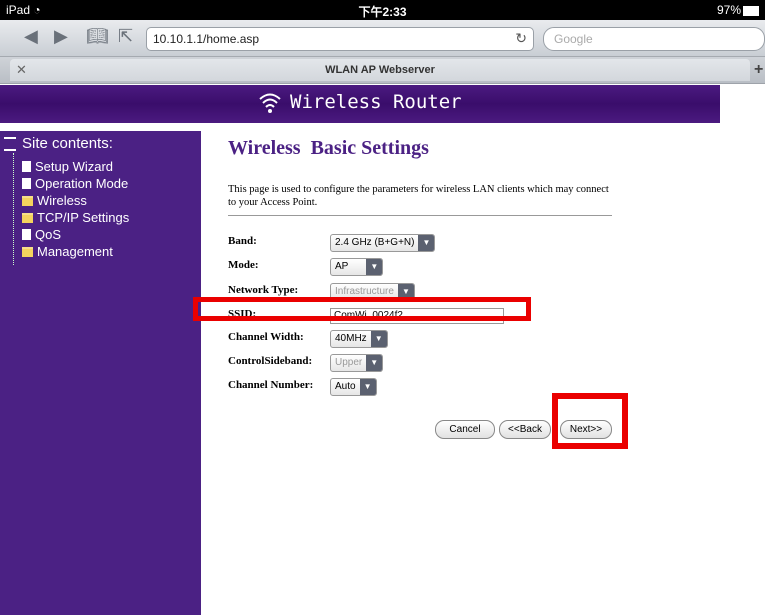 Image resolution: width=765 pixels, height=615 pixels. I want to click on address-bar: 10.10.1.1/home.asp ↻, so click(340, 39).